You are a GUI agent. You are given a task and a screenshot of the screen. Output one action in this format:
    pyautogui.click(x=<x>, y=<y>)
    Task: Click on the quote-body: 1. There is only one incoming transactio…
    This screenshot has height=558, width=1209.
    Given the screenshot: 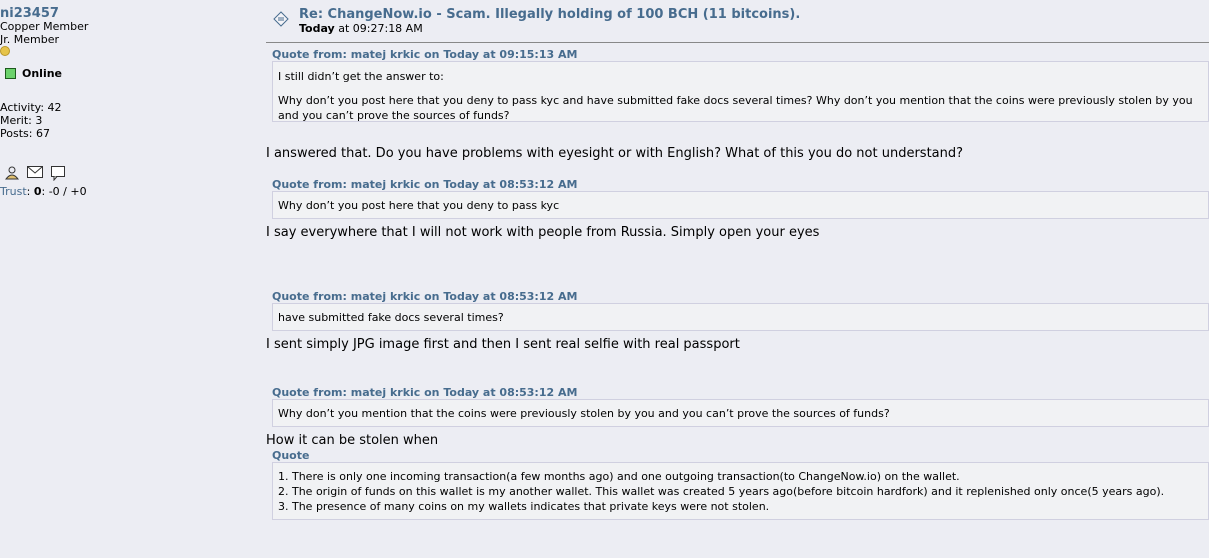 What is the action you would take?
    pyautogui.click(x=740, y=491)
    